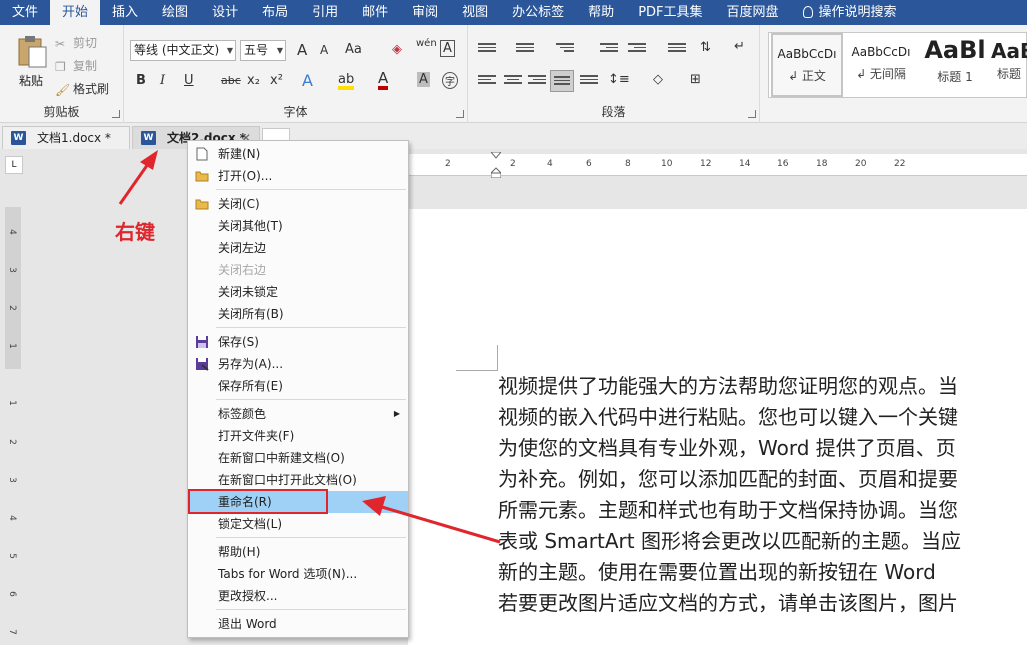 This screenshot has height=645, width=1027. I want to click on grow-font-button: A, so click(302, 50).